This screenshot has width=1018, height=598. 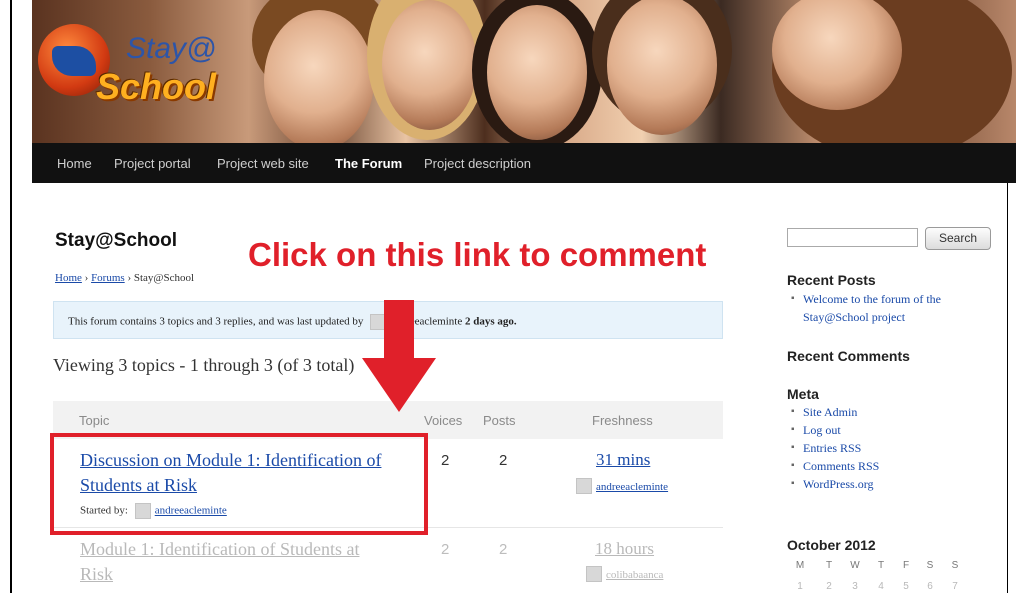 What do you see at coordinates (108, 278) in the screenshot?
I see `breadcrumb-forums-link: Forums` at bounding box center [108, 278].